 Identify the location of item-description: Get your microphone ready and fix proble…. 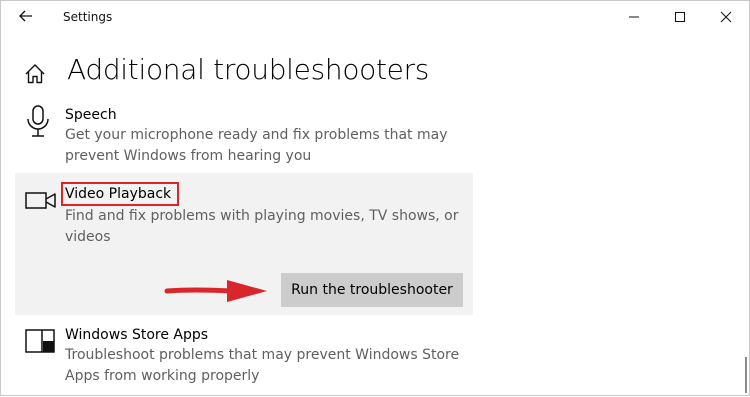
(256, 145).